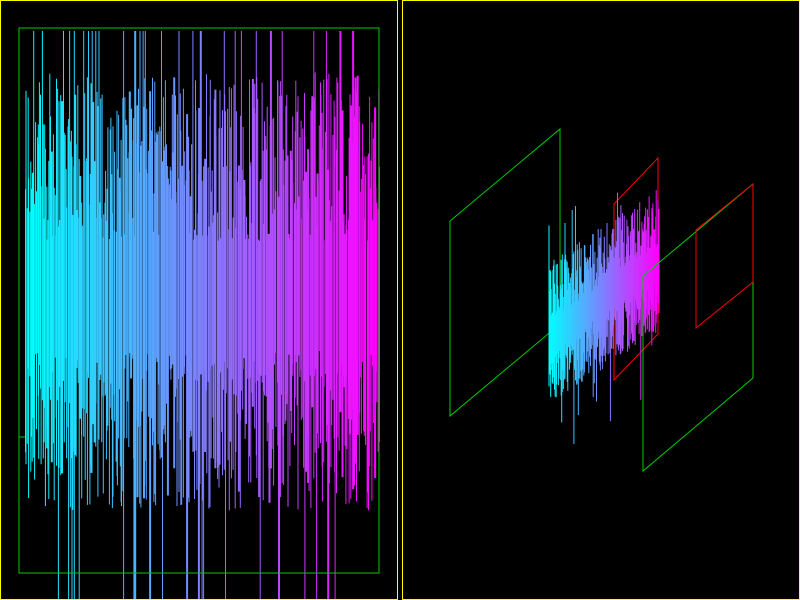 This screenshot has width=800, height=600. Describe the element at coordinates (505, 272) in the screenshot. I see `green-plane-left` at that location.